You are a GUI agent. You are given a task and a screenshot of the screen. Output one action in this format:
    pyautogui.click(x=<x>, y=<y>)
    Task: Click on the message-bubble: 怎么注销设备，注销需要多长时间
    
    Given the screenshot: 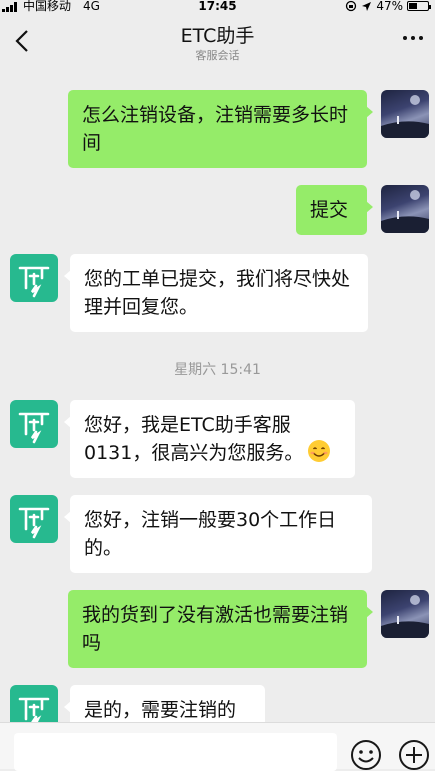 What is the action you would take?
    pyautogui.click(x=220, y=129)
    